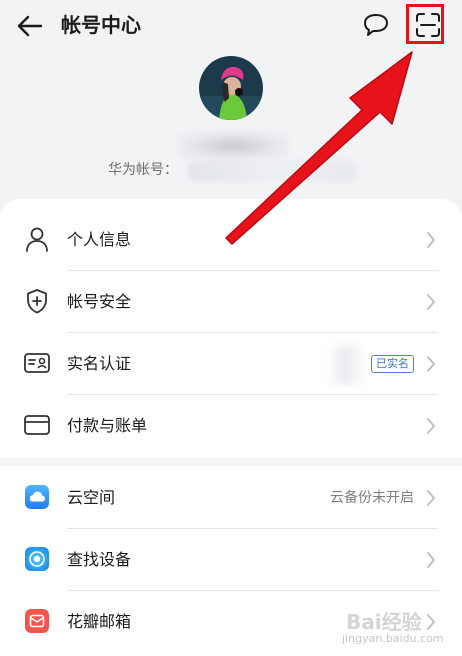 The image size is (462, 656). Describe the element at coordinates (231, 88) in the screenshot. I see `avatar` at that location.